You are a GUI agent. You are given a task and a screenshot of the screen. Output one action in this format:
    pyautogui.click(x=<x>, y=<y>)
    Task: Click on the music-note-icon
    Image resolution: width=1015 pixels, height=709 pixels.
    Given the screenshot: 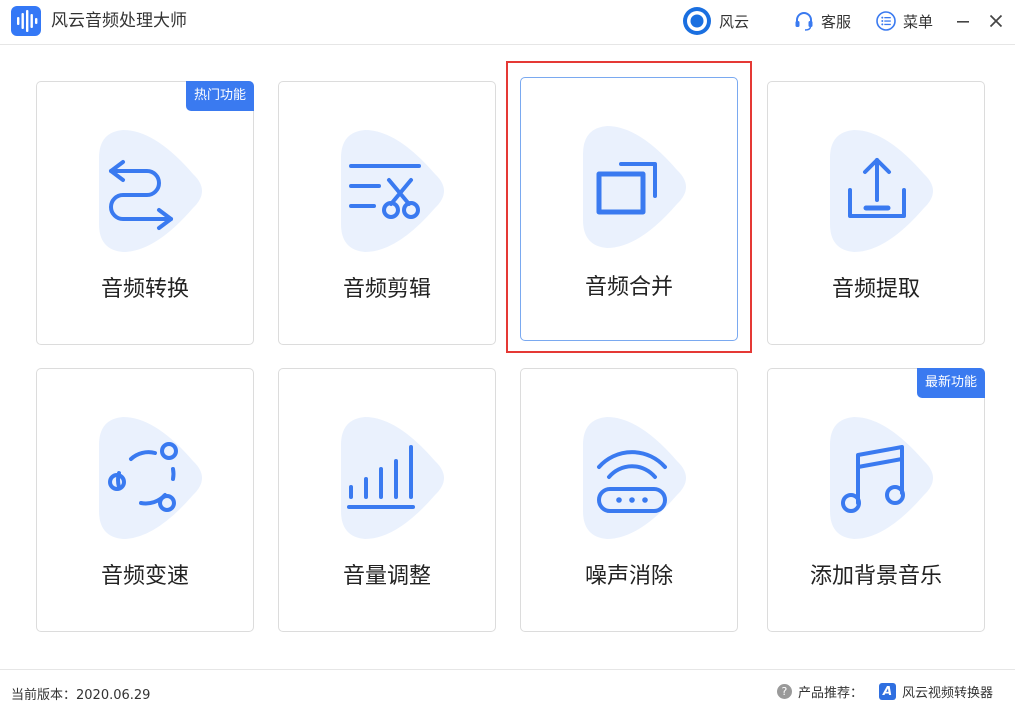 What is the action you would take?
    pyautogui.click(x=873, y=479)
    